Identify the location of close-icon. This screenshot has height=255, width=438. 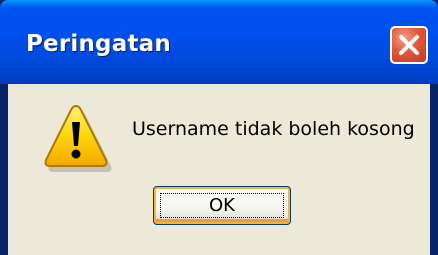
(409, 45).